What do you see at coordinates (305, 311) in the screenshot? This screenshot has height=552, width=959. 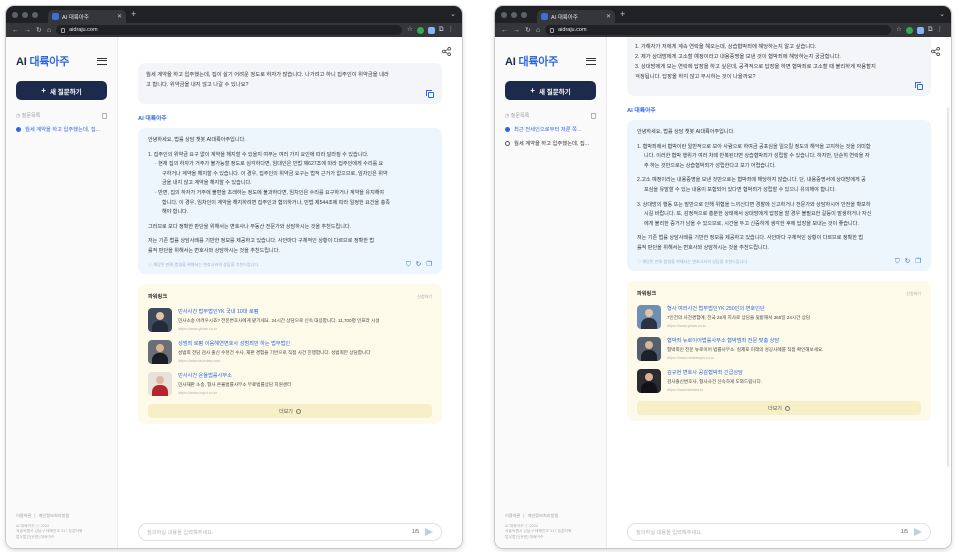 I see `lawyer-ad-title: 민사사건 법무법인YK 국내 10대 로펌` at bounding box center [305, 311].